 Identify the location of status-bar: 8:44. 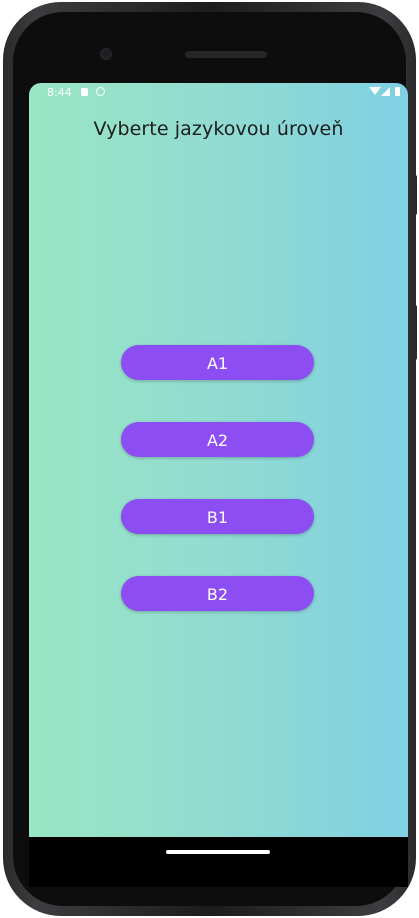
(218, 92).